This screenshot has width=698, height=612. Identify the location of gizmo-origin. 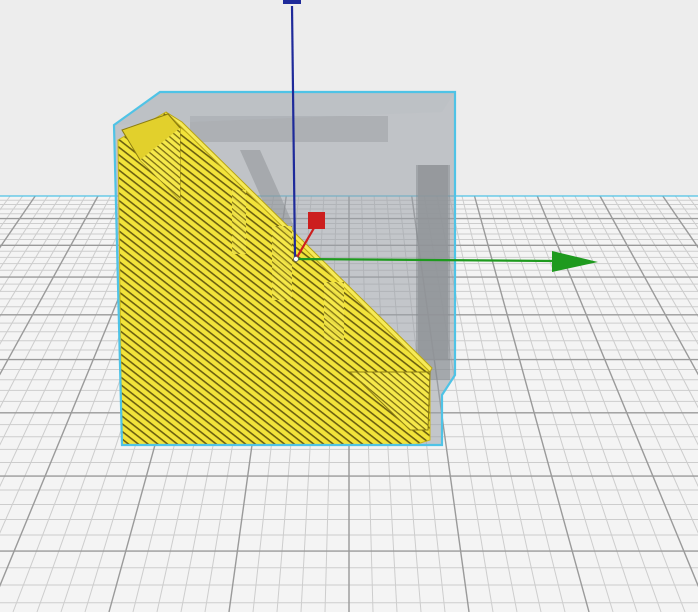
(296, 259).